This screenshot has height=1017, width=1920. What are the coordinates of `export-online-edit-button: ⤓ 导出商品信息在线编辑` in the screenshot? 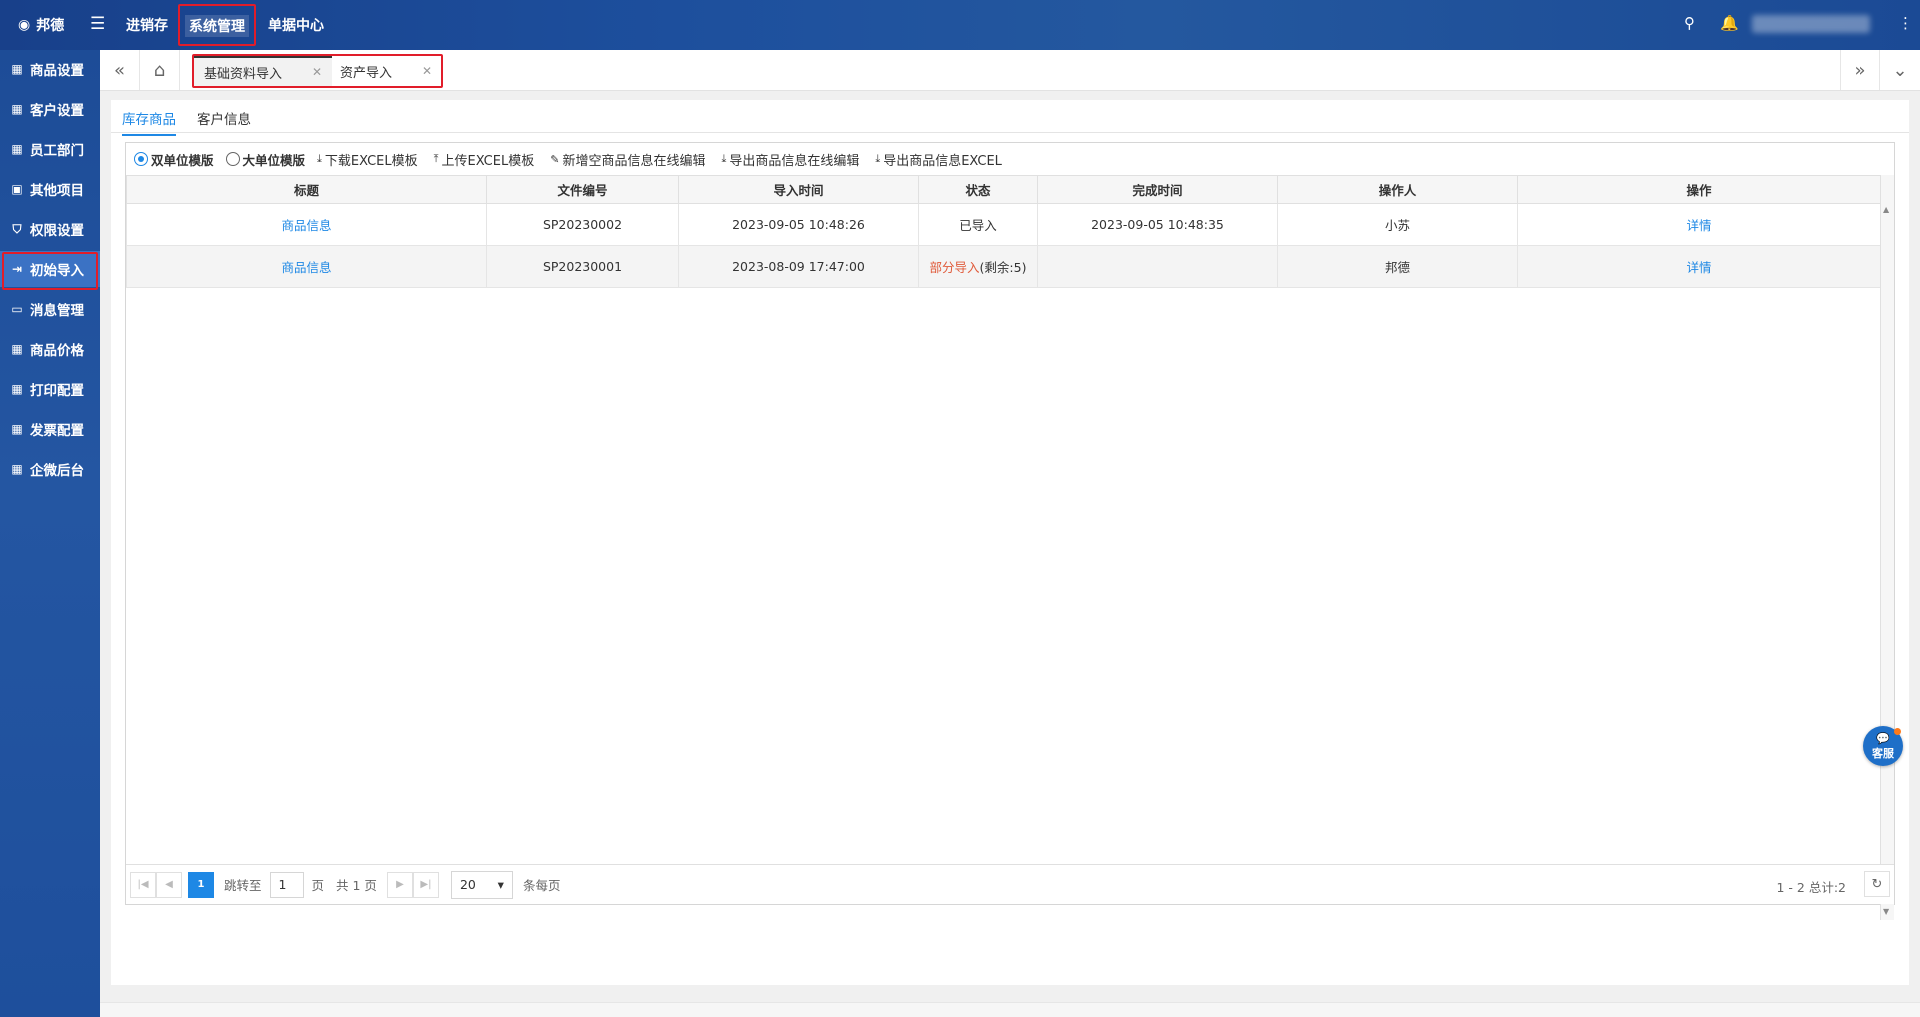 It's located at (790, 159).